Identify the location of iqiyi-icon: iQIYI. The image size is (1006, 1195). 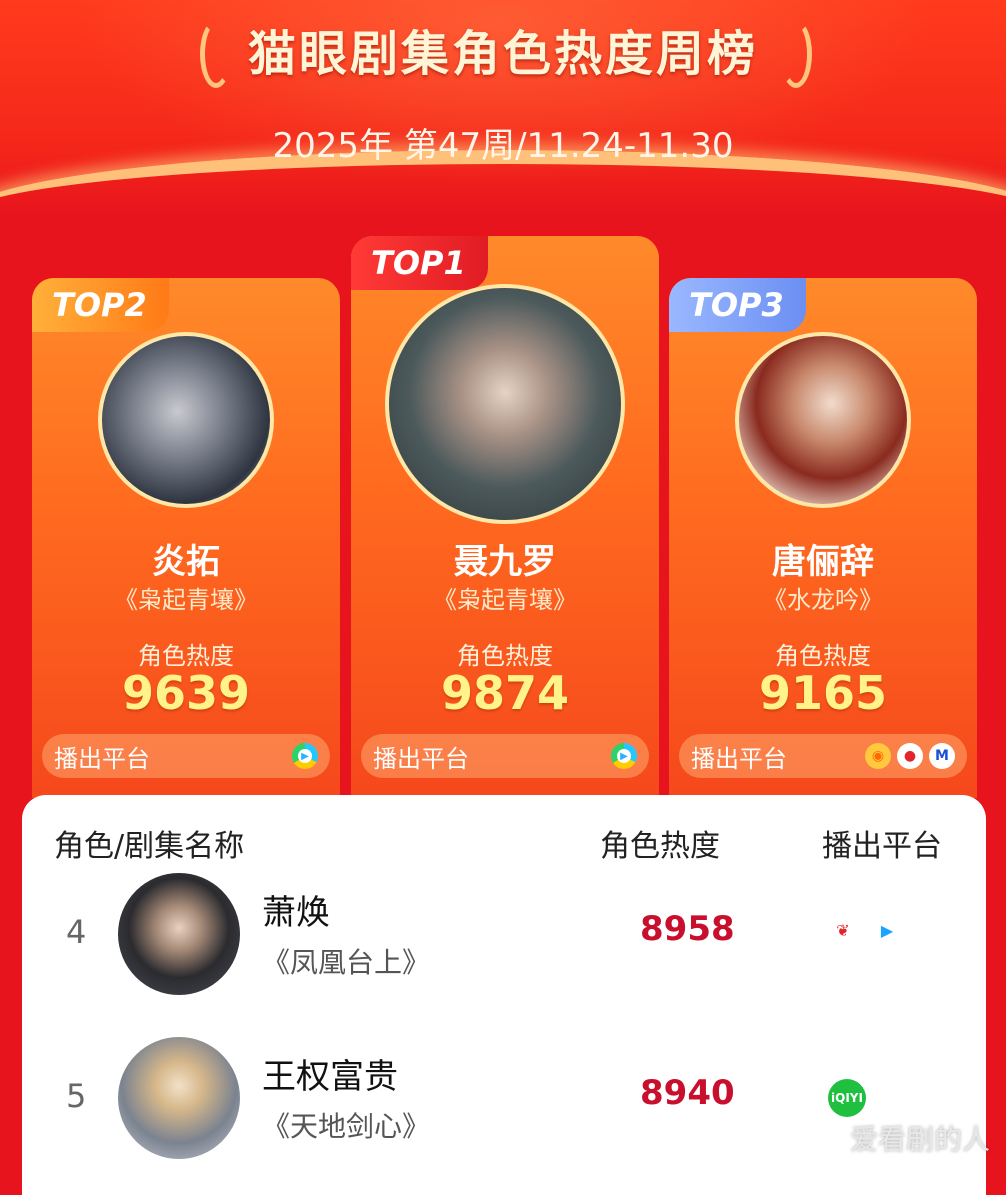
(847, 1098).